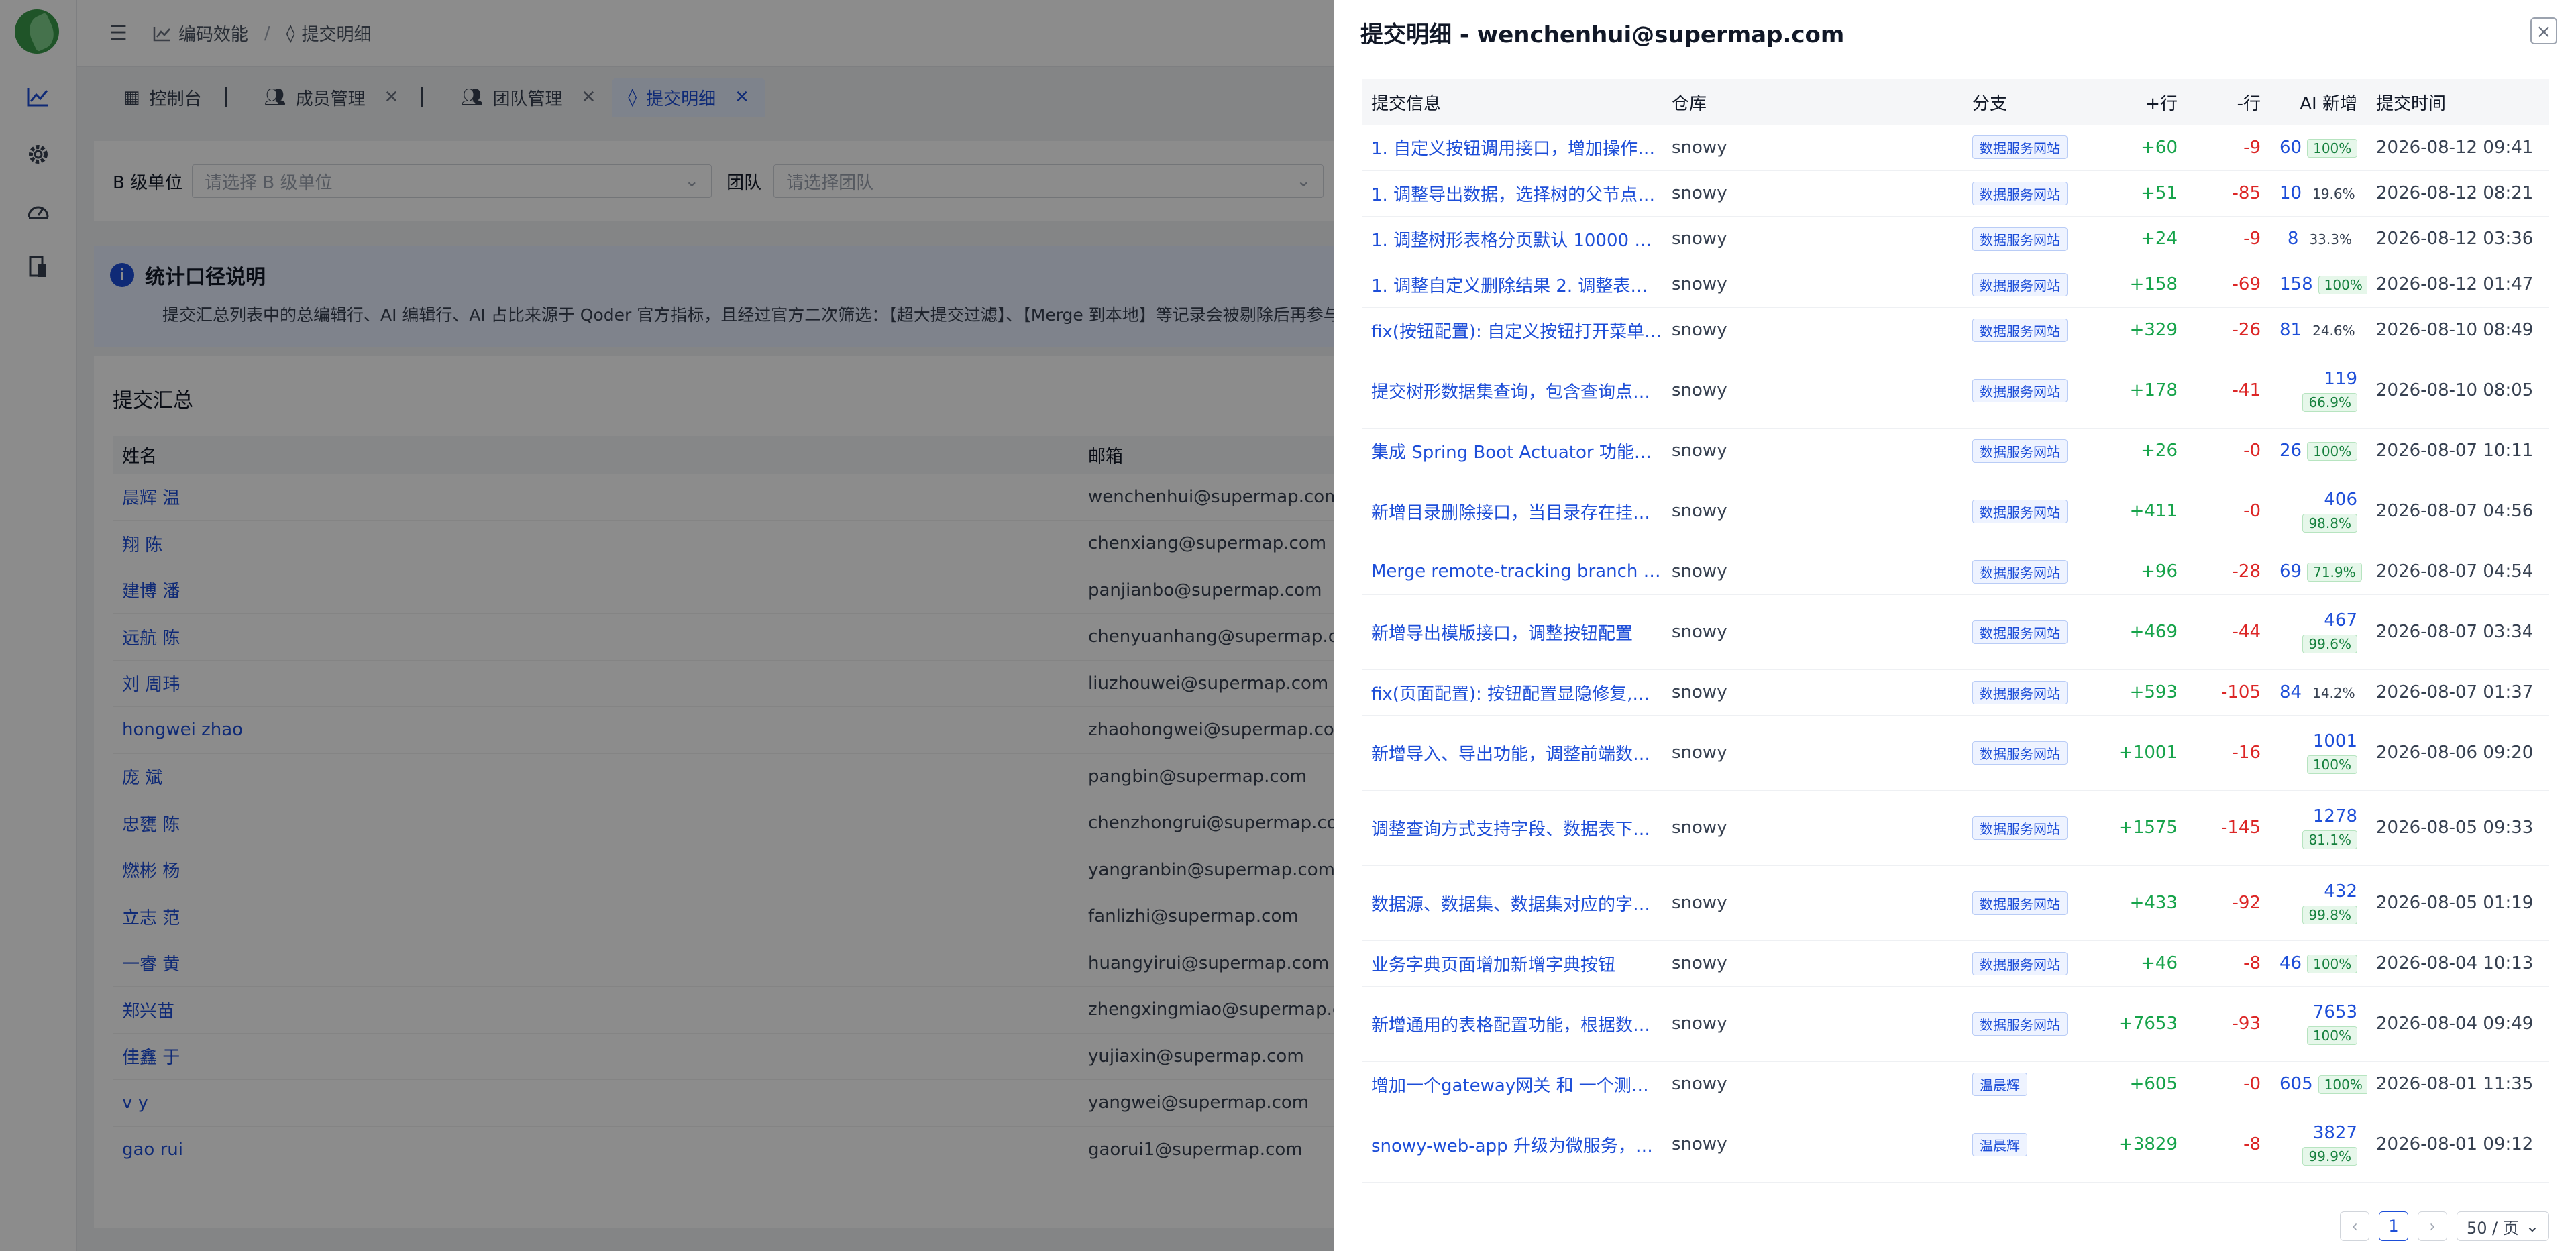  I want to click on pagination: ‹ 1 › 50 / 页 ⌄, so click(2444, 1226).